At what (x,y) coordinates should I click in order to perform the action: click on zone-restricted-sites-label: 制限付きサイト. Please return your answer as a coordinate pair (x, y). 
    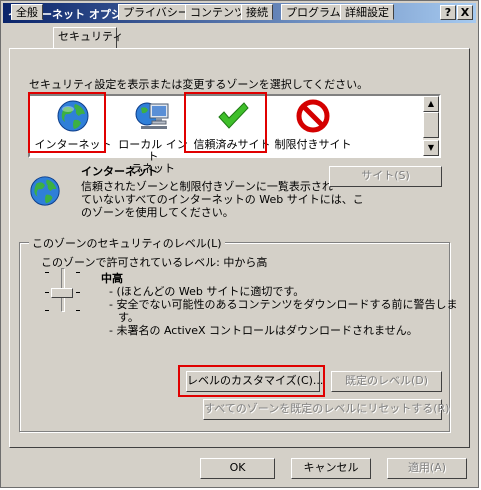
    Looking at the image, I should click on (313, 144).